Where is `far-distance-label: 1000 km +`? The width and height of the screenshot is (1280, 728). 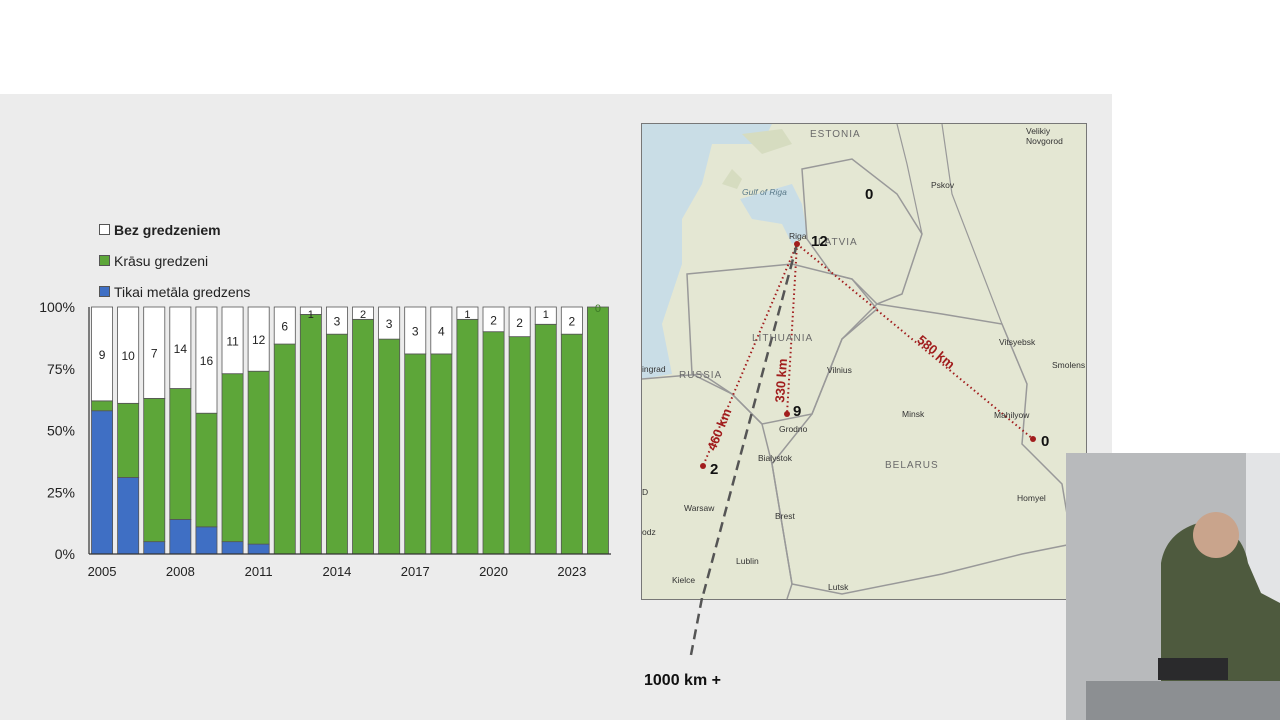 far-distance-label: 1000 km + is located at coordinates (682, 680).